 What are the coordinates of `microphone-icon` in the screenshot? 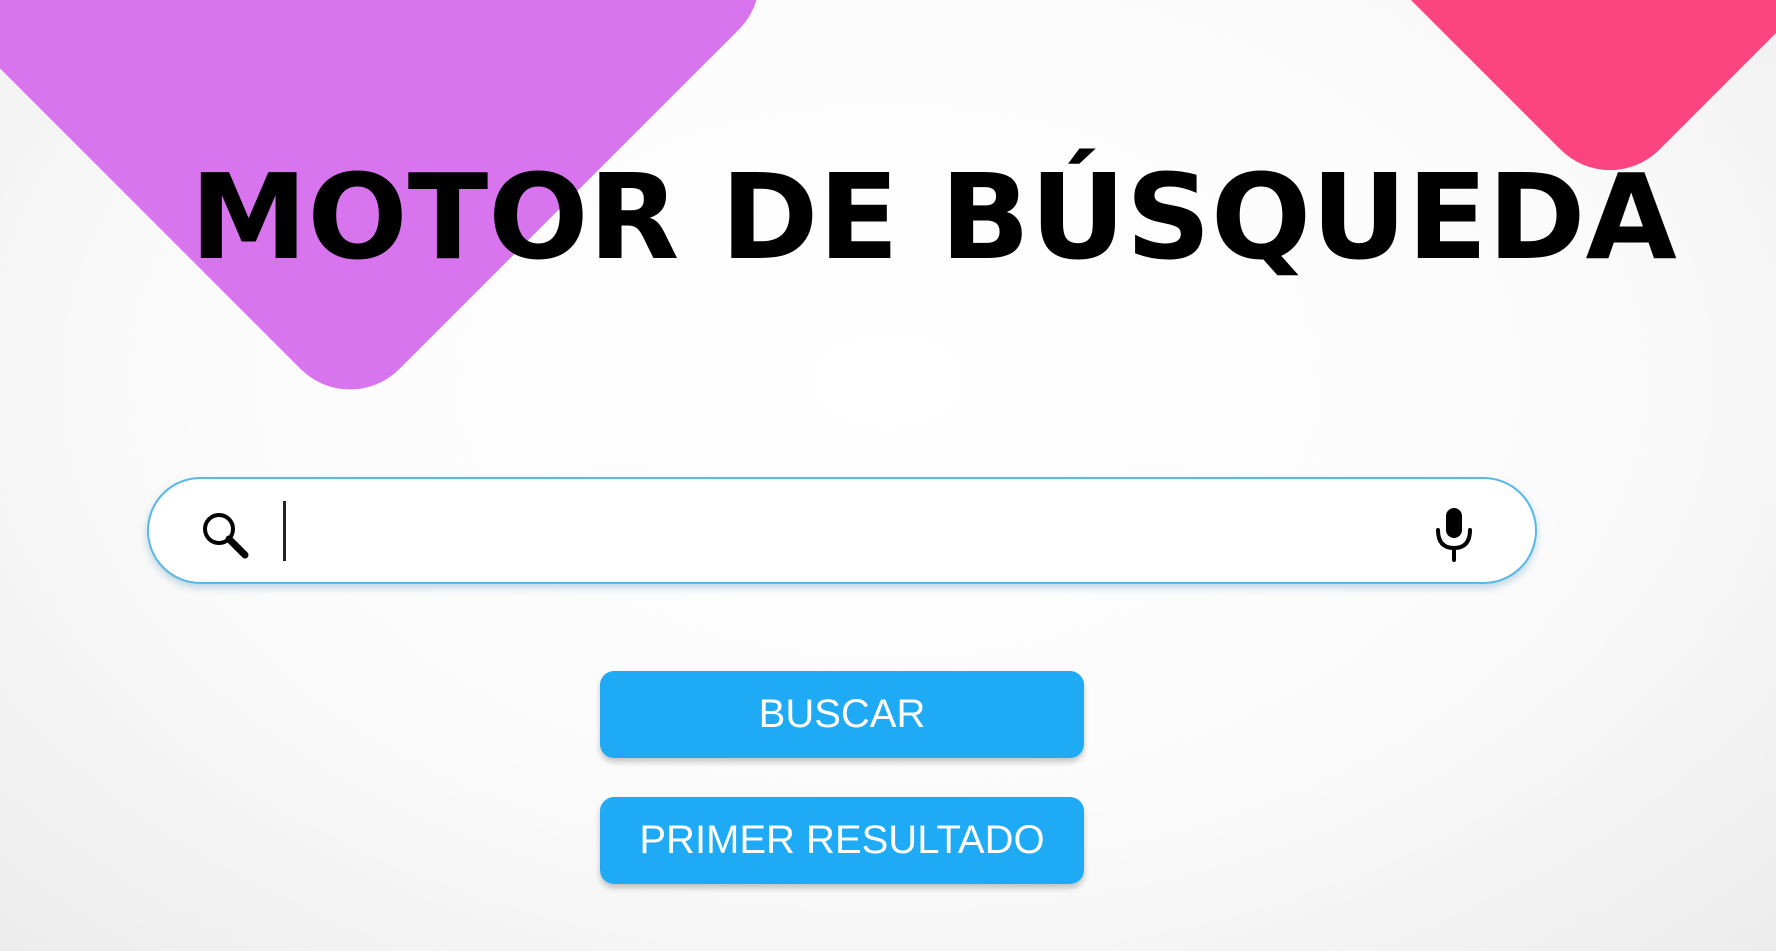 It's located at (1454, 534).